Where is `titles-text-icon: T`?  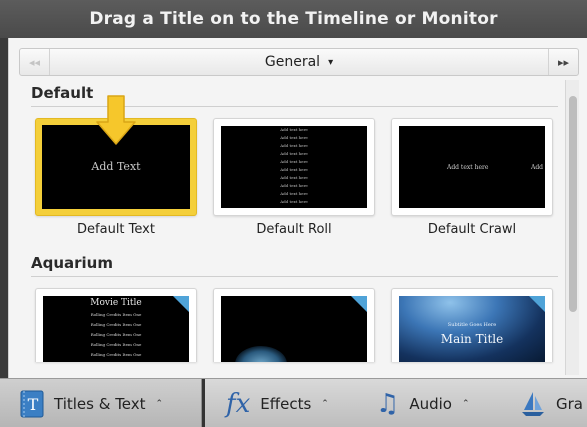 titles-text-icon: T is located at coordinates (32, 403).